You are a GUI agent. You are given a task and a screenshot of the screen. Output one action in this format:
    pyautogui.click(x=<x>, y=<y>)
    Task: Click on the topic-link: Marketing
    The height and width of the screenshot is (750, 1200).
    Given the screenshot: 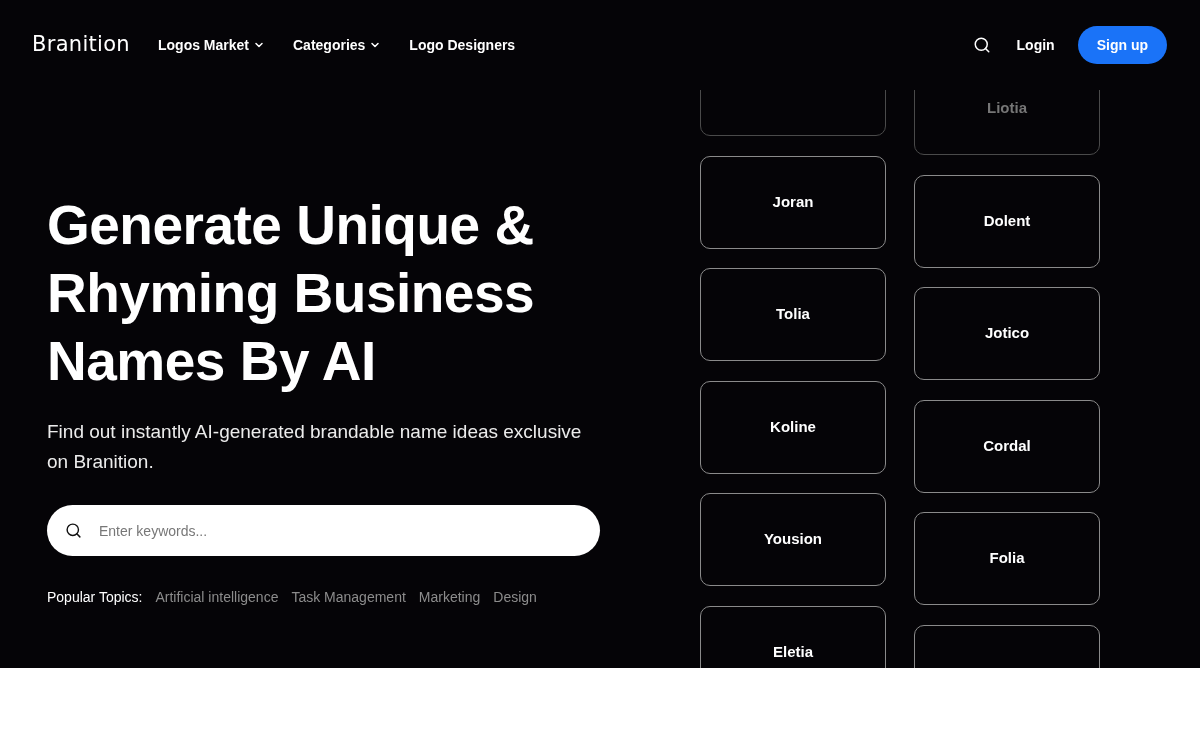 What is the action you would take?
    pyautogui.click(x=449, y=597)
    